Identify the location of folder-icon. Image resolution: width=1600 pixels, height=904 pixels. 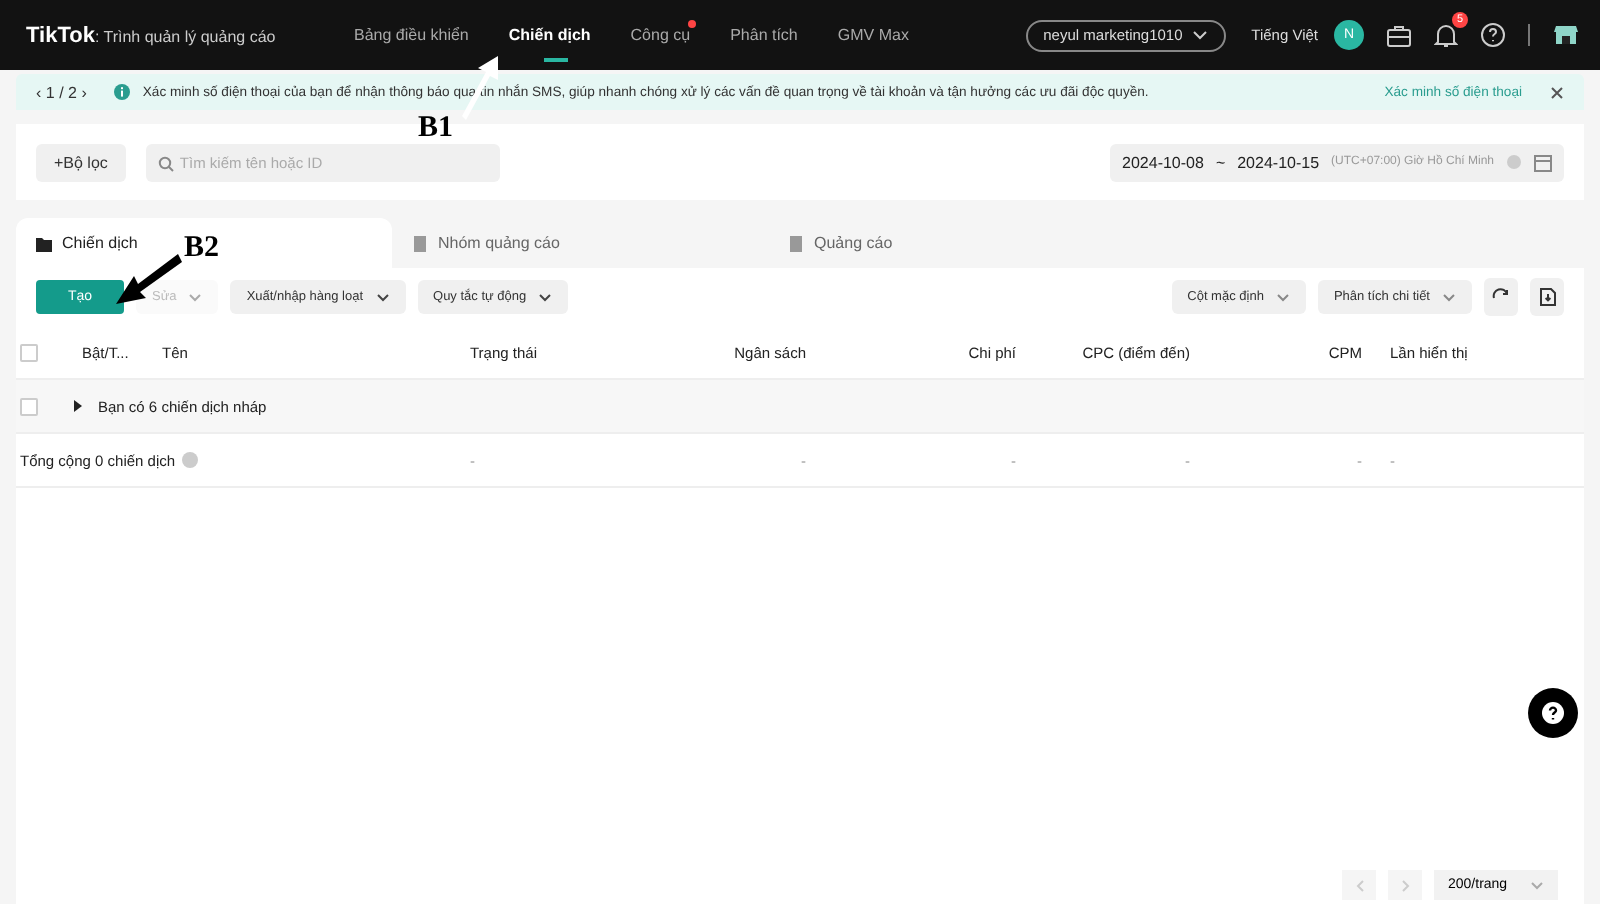
(44, 243).